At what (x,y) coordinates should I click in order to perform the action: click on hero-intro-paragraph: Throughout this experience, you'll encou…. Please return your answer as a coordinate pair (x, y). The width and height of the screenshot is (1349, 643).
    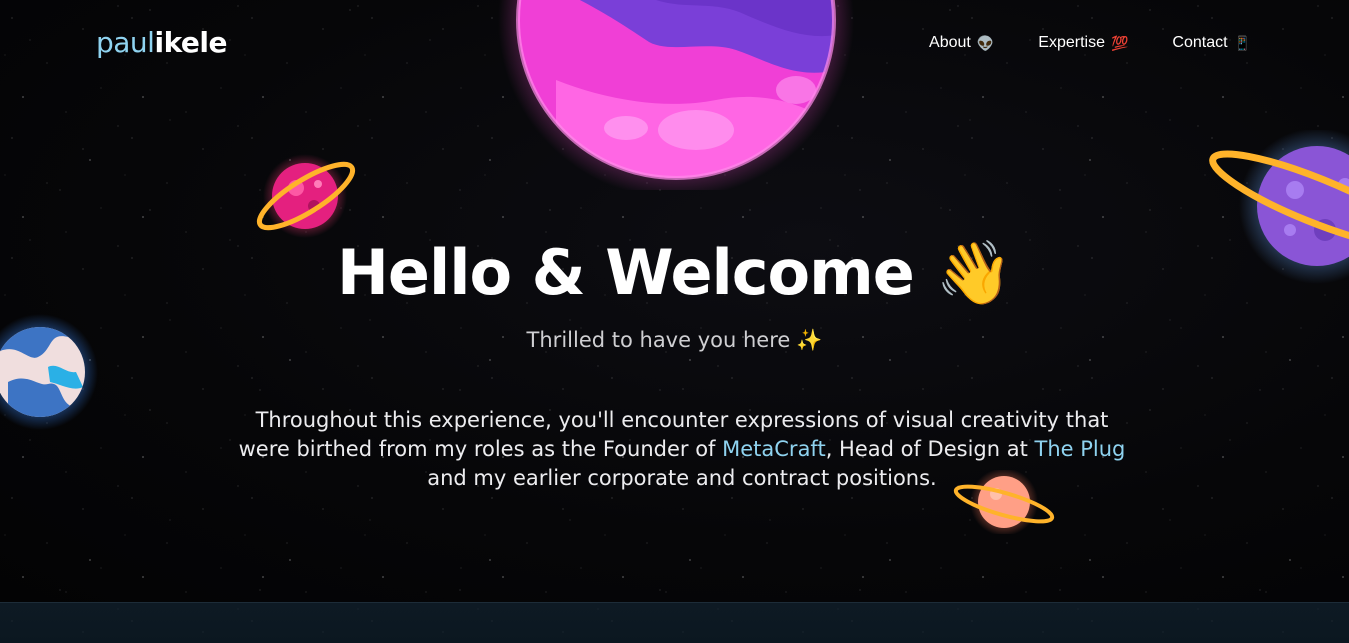
    Looking at the image, I should click on (682, 449).